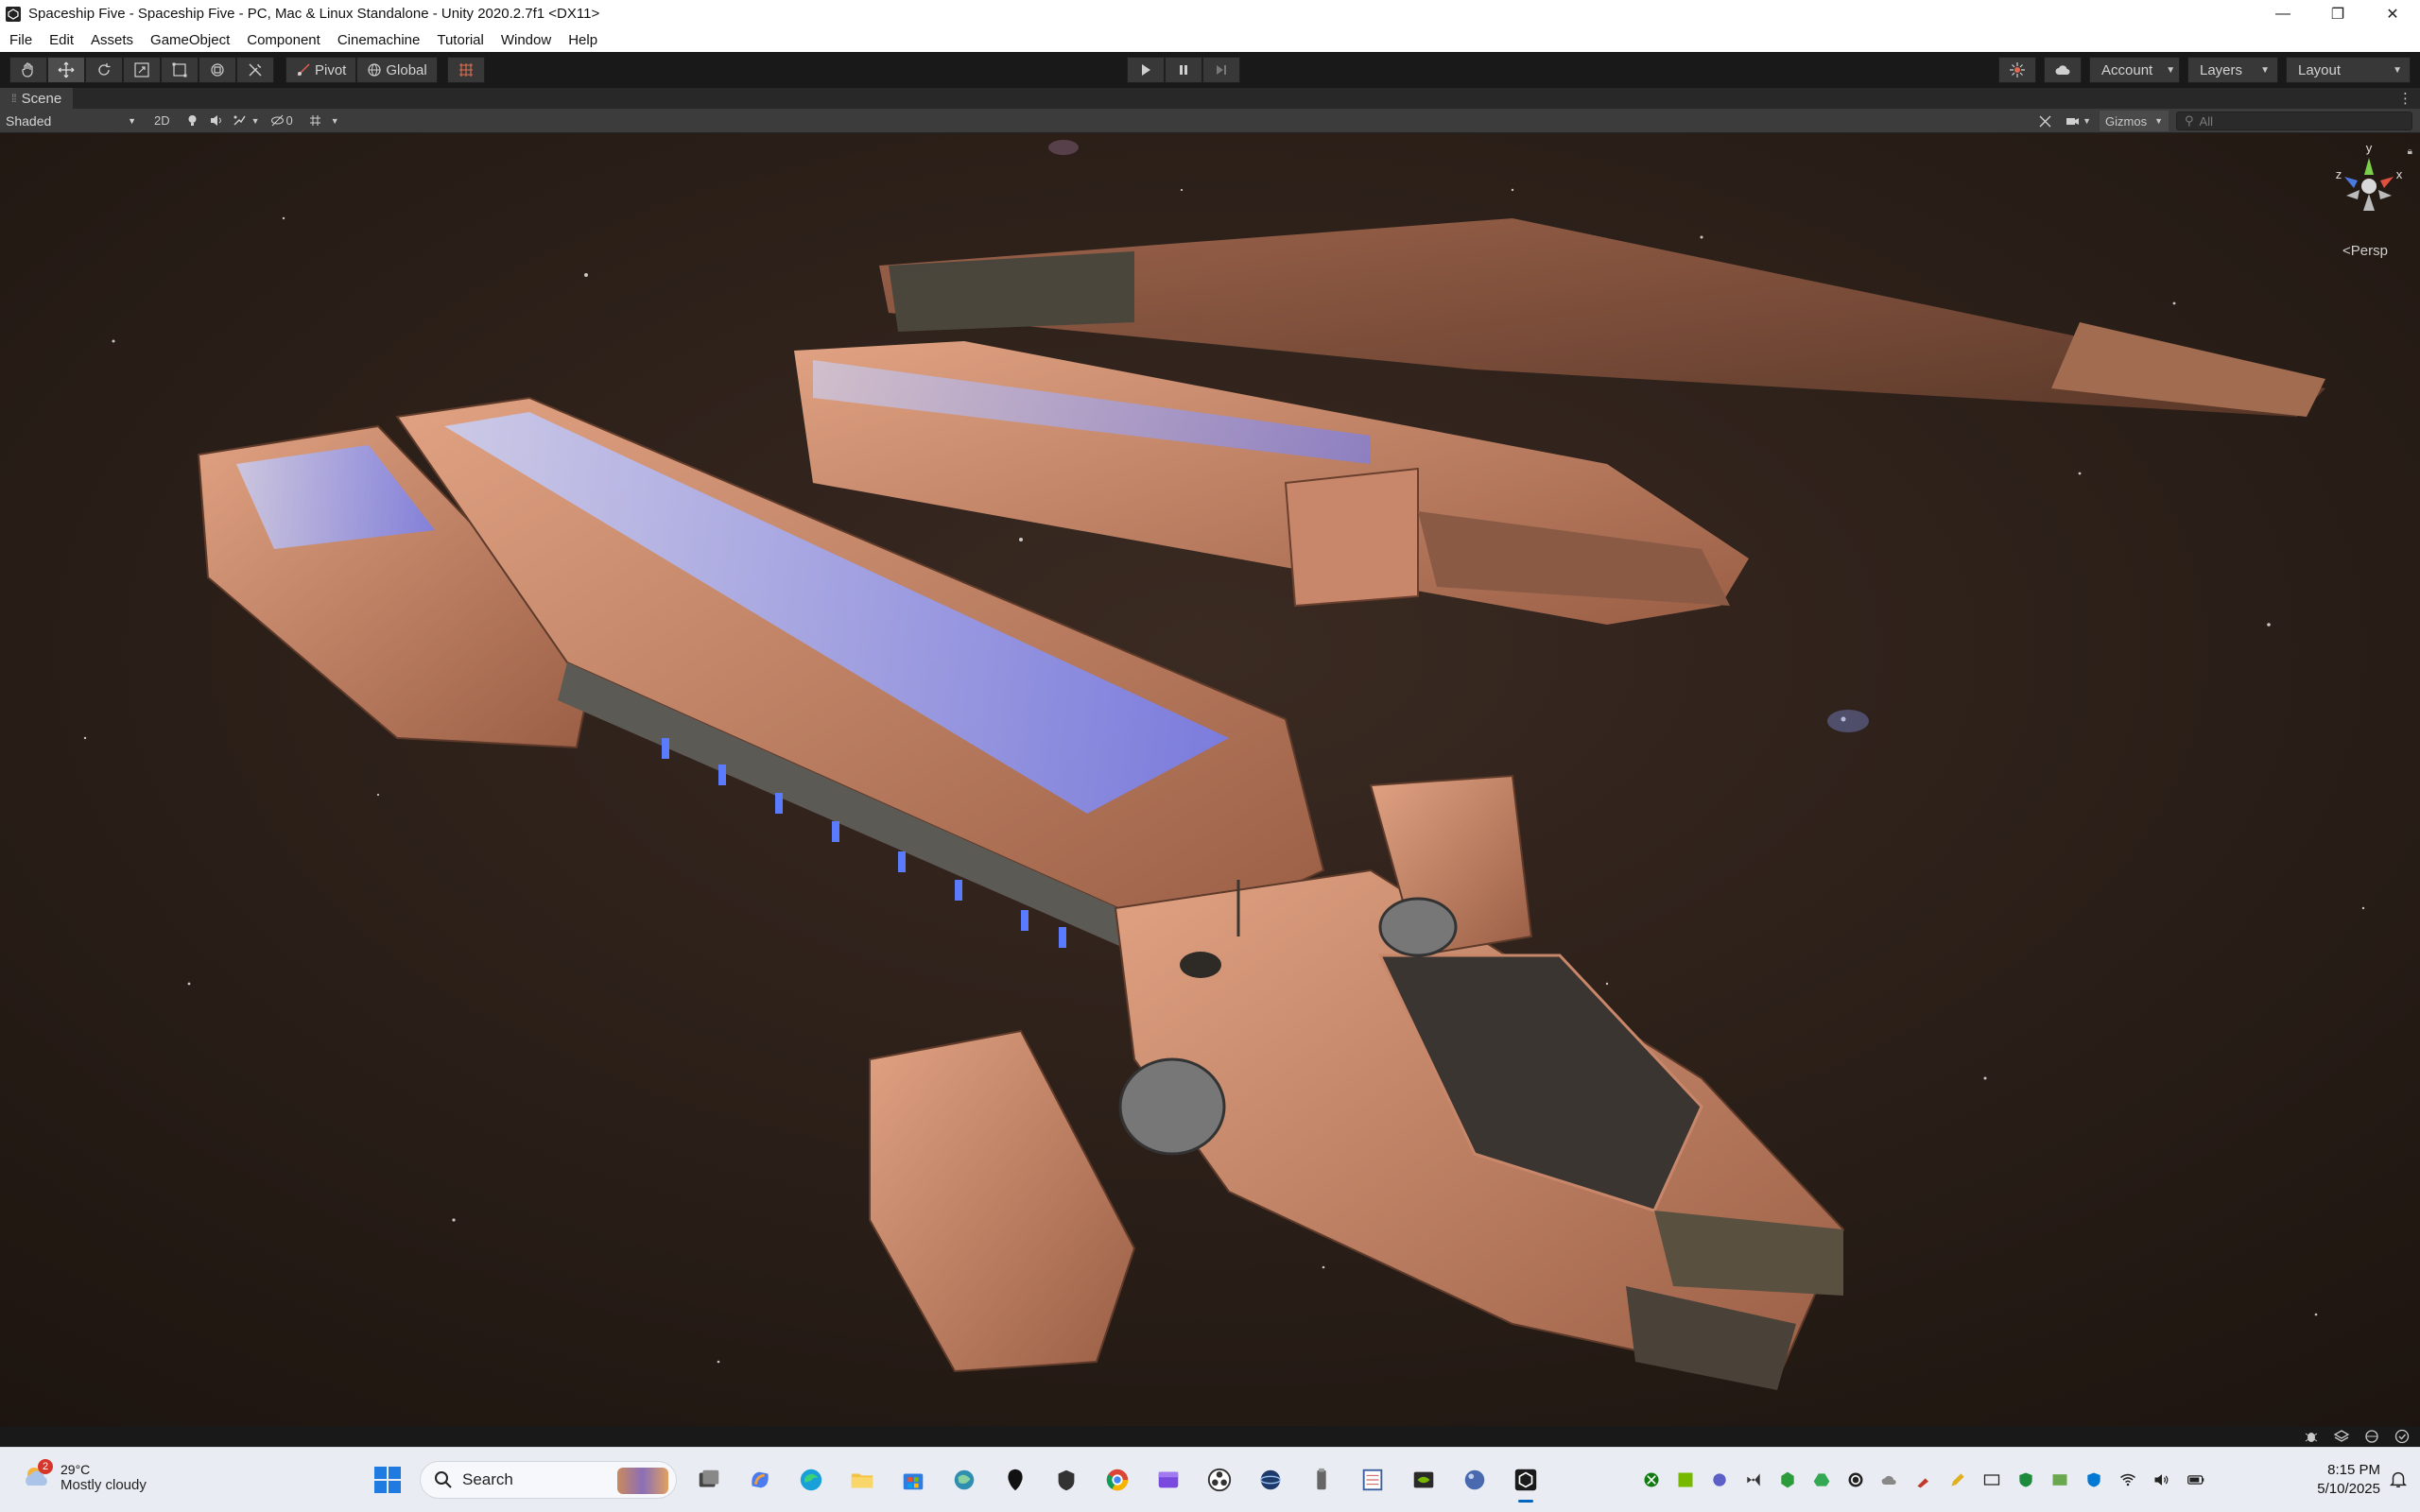 The width and height of the screenshot is (2420, 1512). Describe the element at coordinates (1822, 1480) in the screenshot. I see `drive-tray-icon` at that location.